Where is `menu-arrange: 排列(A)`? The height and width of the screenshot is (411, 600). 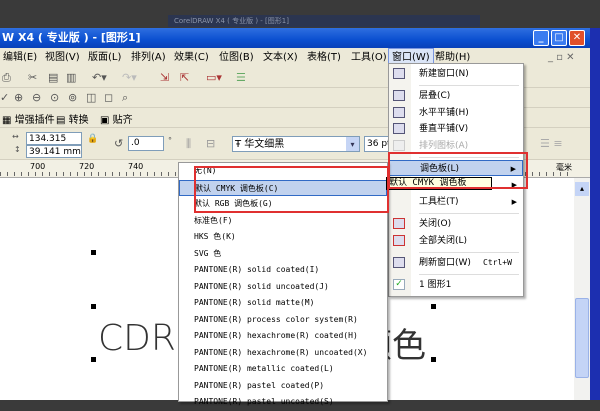
menu-arrange: 排列(A) is located at coordinates (148, 58).